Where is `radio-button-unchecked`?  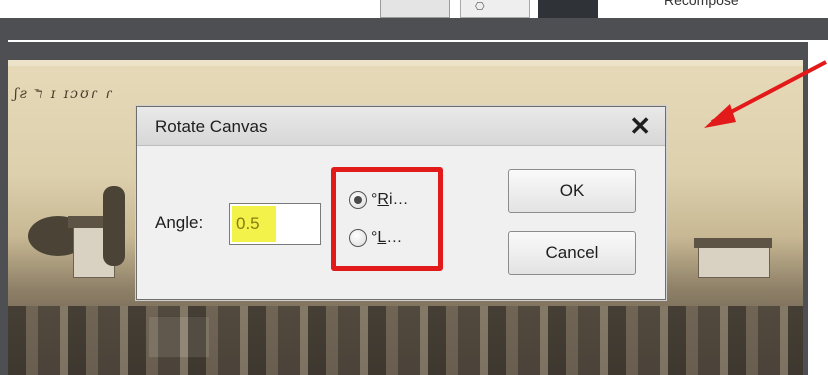 radio-button-unchecked is located at coordinates (358, 238).